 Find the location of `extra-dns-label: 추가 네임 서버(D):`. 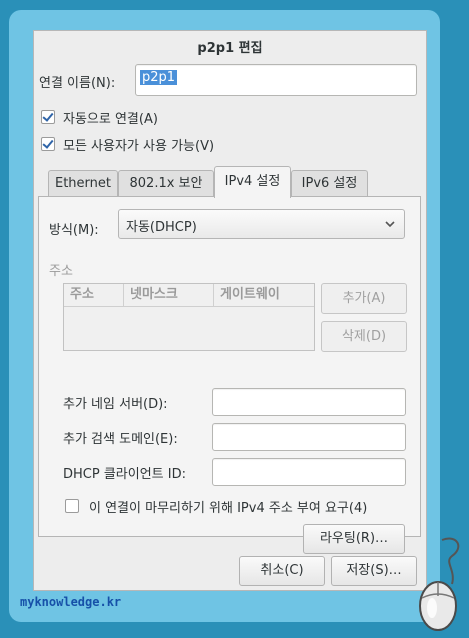

extra-dns-label: 추가 네임 서버(D): is located at coordinates (115, 404).